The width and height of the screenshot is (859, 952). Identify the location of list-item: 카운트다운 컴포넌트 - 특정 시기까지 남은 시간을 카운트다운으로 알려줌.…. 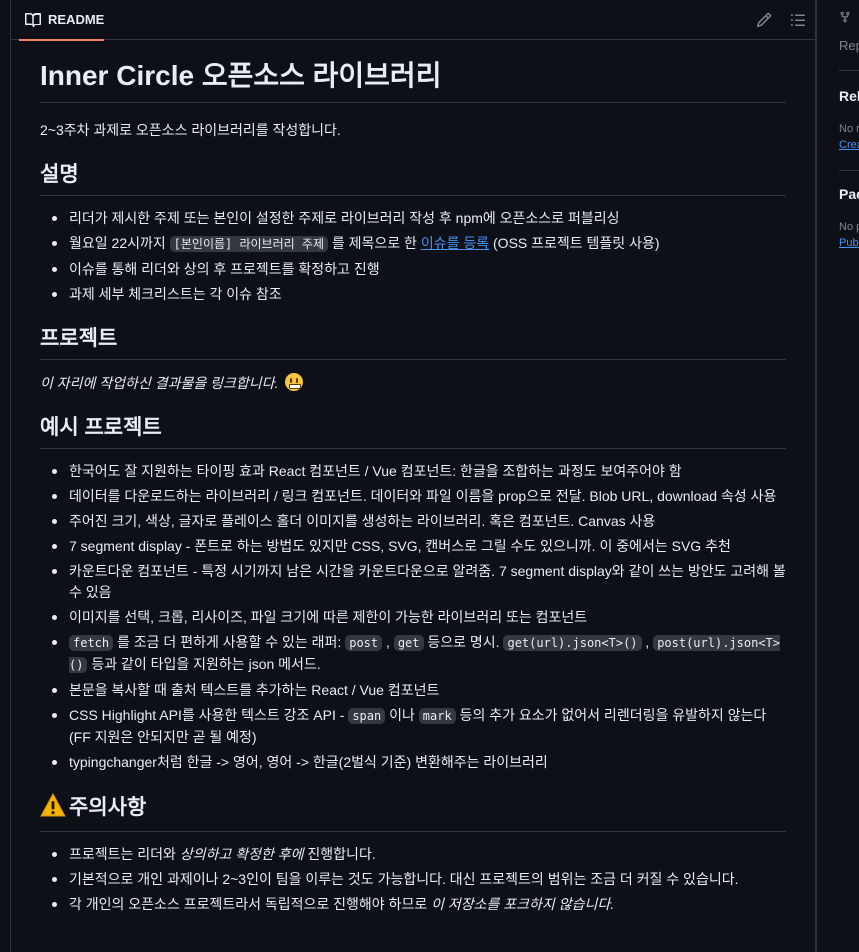
(413, 582).